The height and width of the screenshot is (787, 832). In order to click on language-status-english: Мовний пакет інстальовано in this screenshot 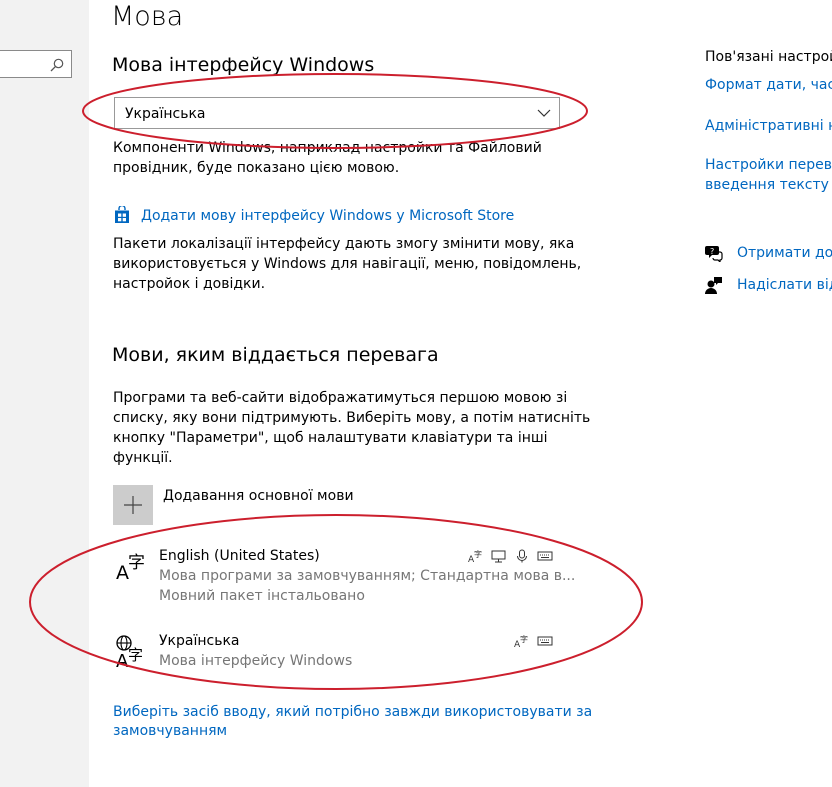, I will do `click(262, 596)`.